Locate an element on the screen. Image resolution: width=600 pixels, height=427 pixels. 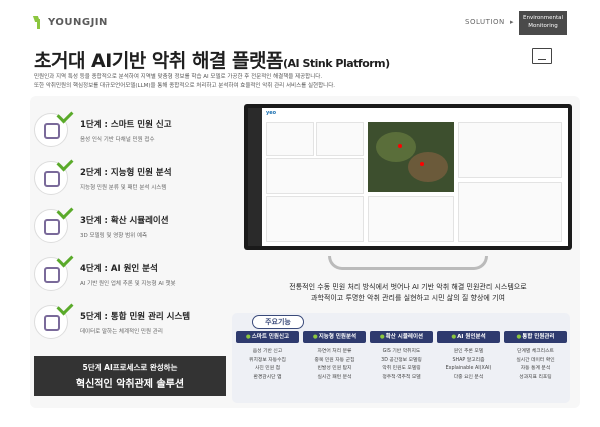
feature-line: 원인 추론 모델 is located at coordinates (468, 351).